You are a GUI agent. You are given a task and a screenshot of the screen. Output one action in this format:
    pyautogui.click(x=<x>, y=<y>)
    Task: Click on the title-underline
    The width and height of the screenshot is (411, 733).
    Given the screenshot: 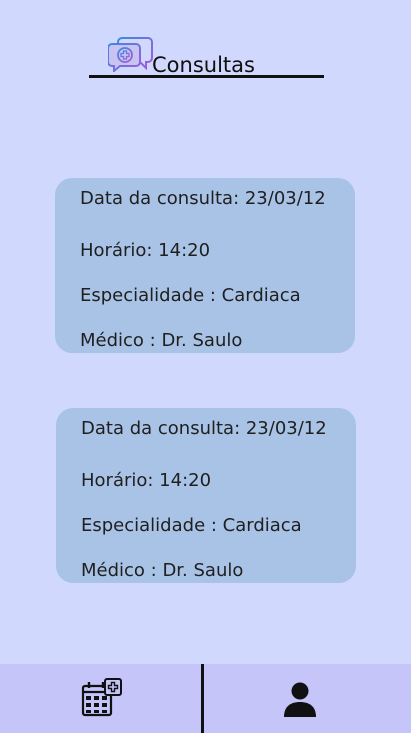 What is the action you would take?
    pyautogui.click(x=206, y=76)
    